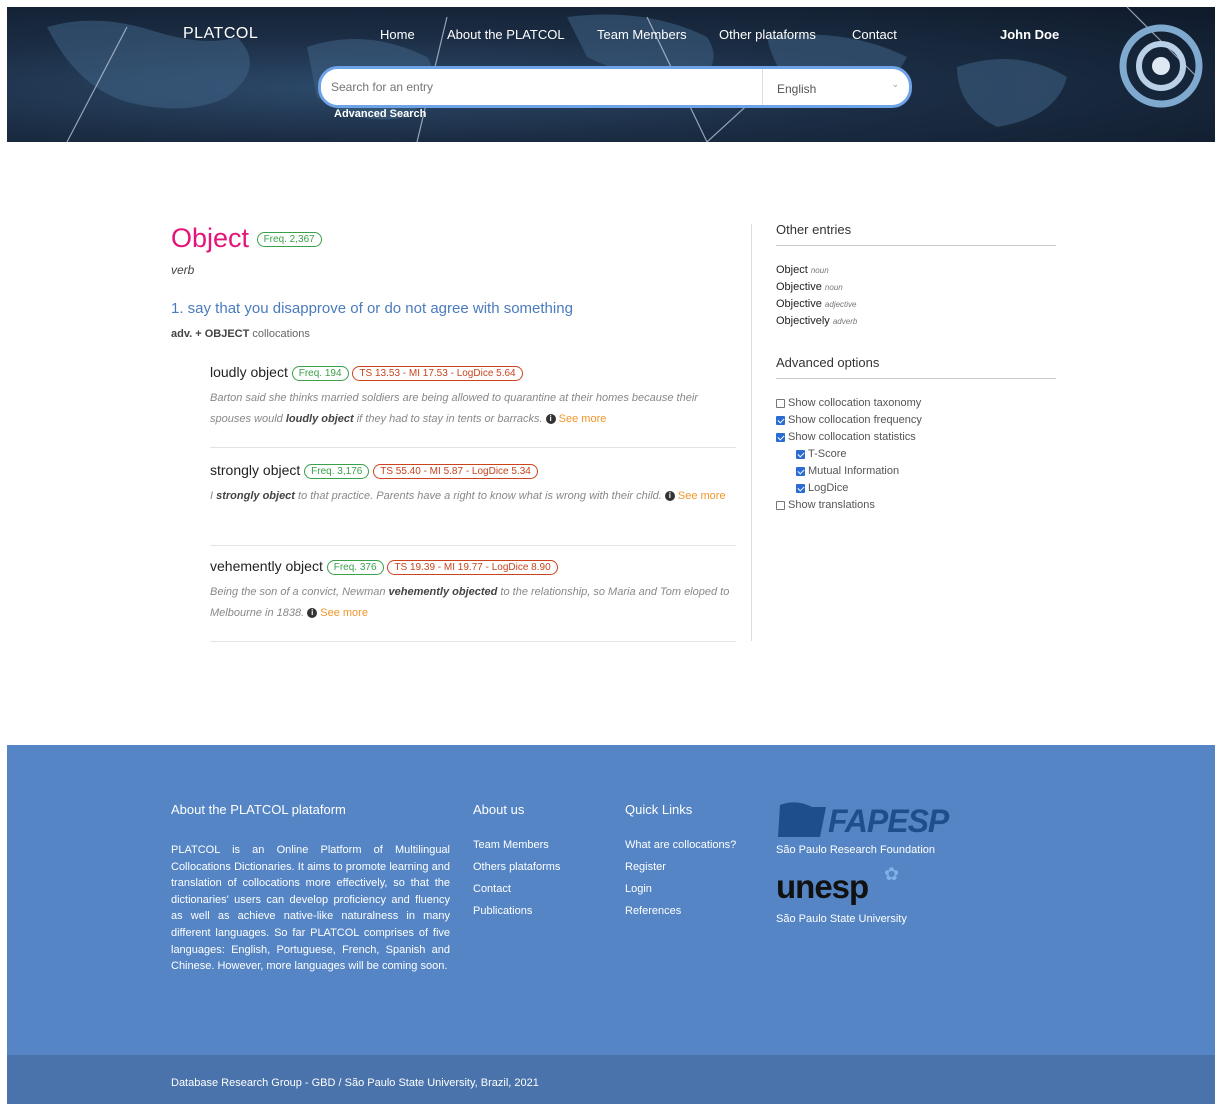 The image size is (1215, 1104). I want to click on option-row: Show collocation statistics, so click(916, 437).